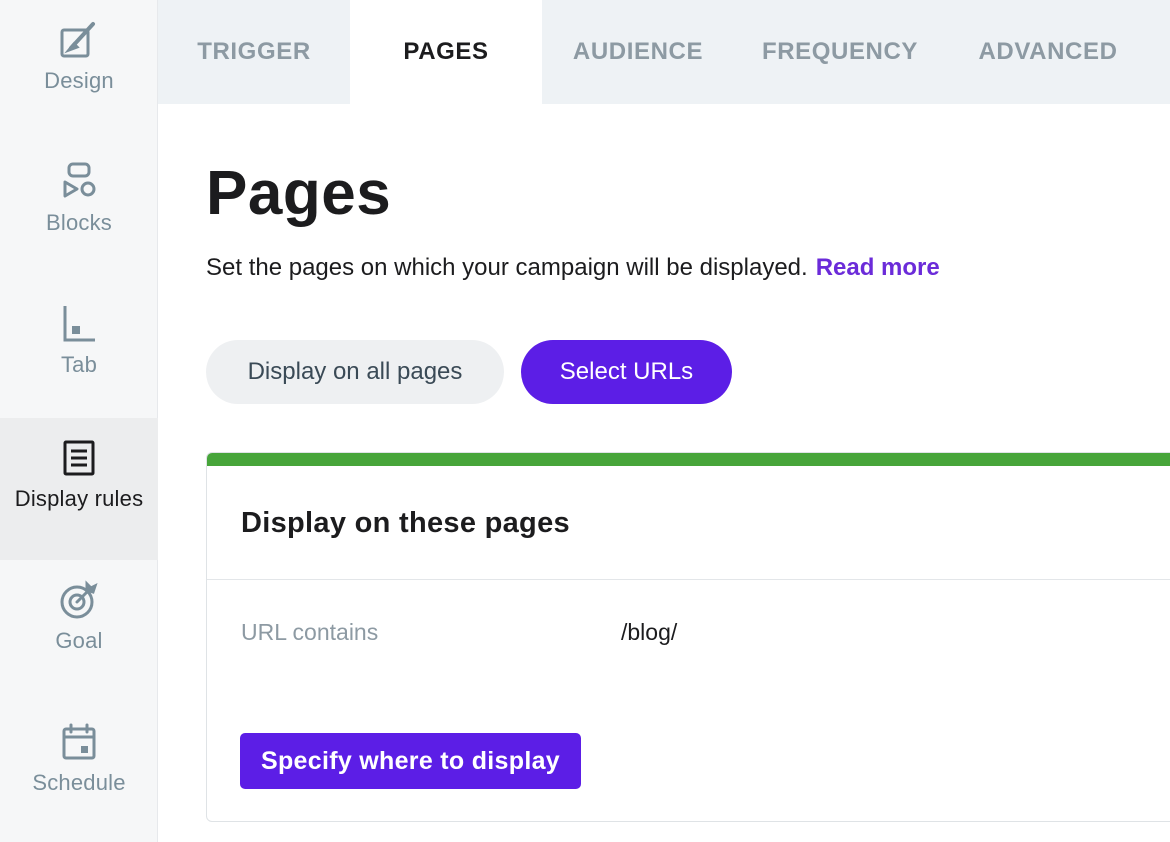  Describe the element at coordinates (79, 40) in the screenshot. I see `paint-brush-icon` at that location.